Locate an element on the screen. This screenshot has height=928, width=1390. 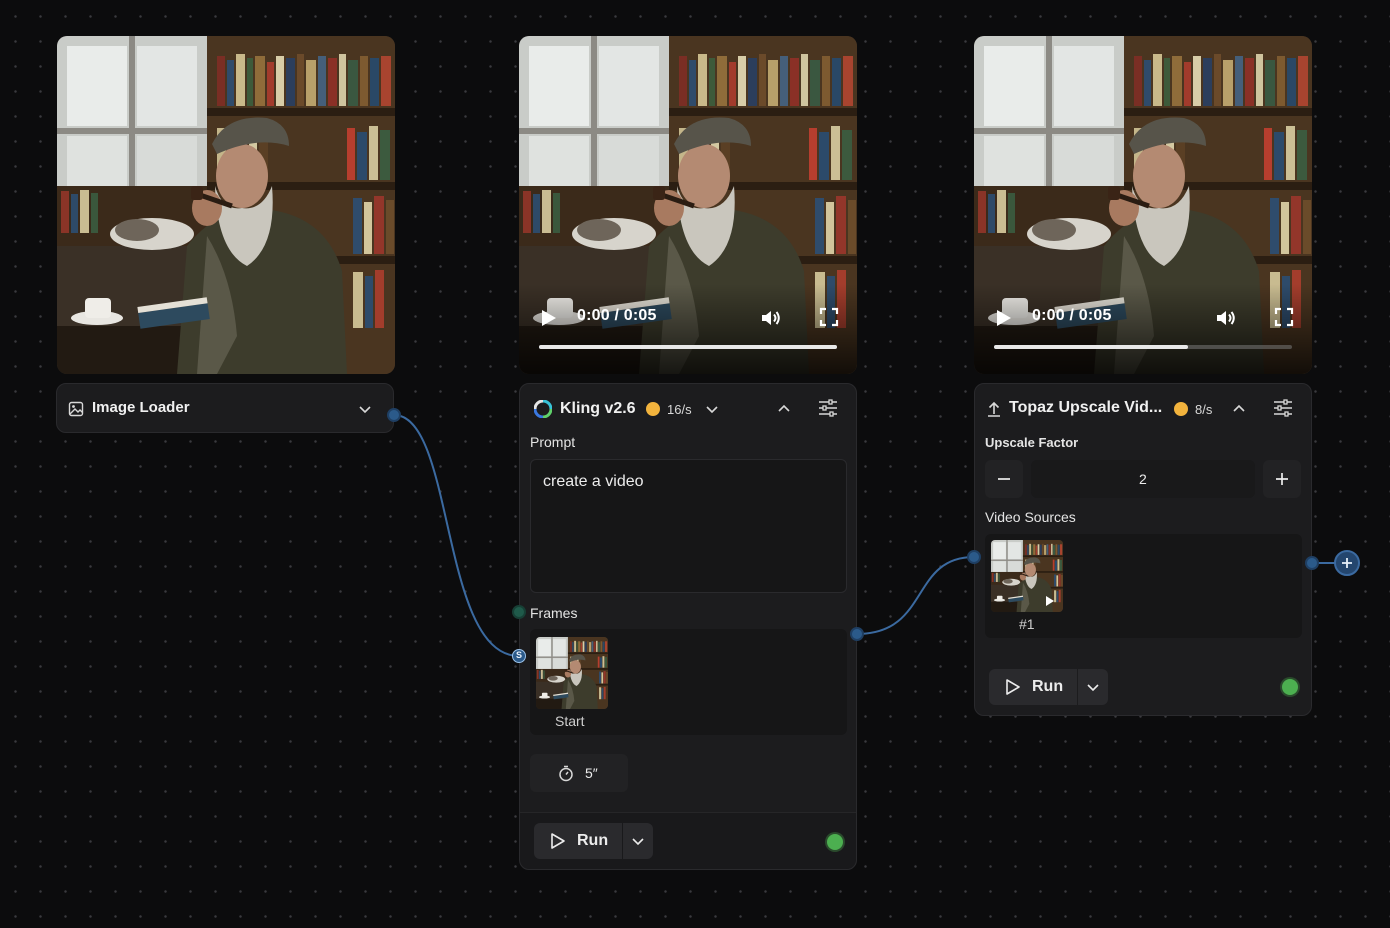
image-loader-node: Image Loader is located at coordinates (225, 408).